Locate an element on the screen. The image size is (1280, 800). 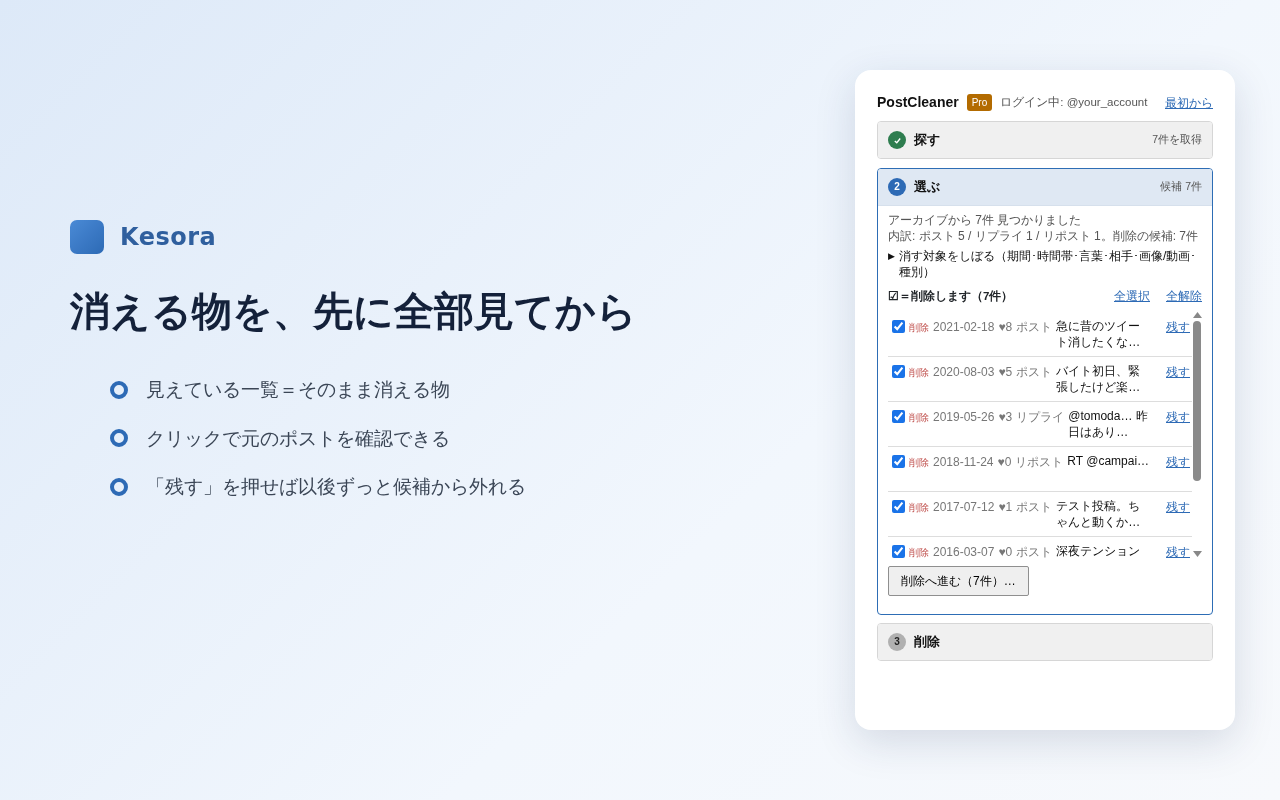
post-type: リプライ is located at coordinates (1040, 417).